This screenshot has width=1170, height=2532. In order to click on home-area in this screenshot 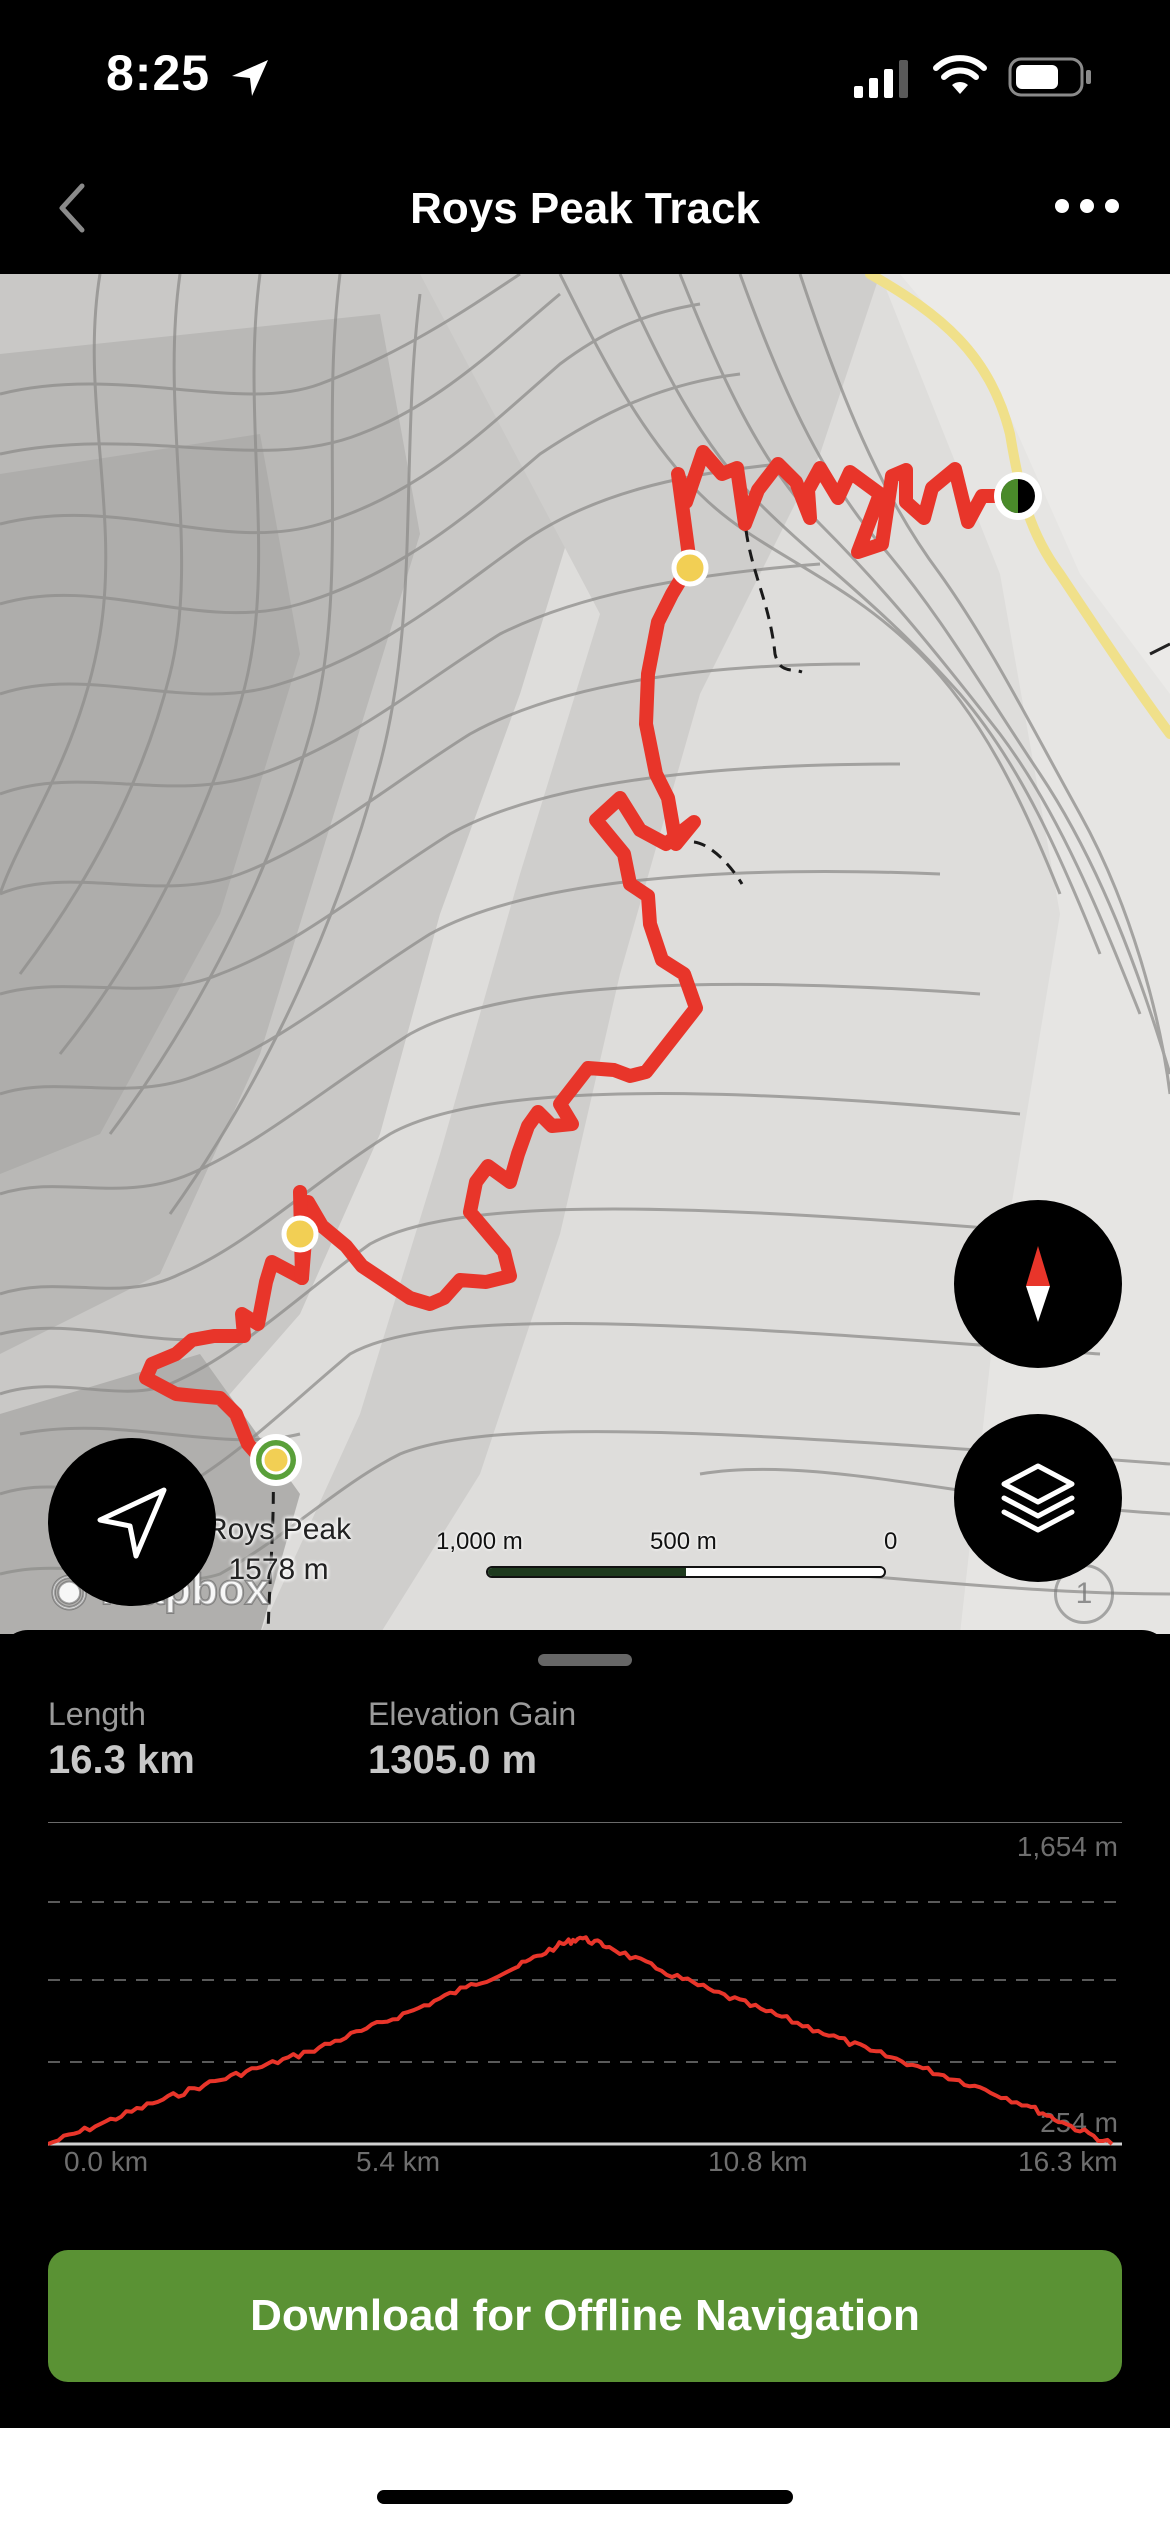, I will do `click(585, 2480)`.